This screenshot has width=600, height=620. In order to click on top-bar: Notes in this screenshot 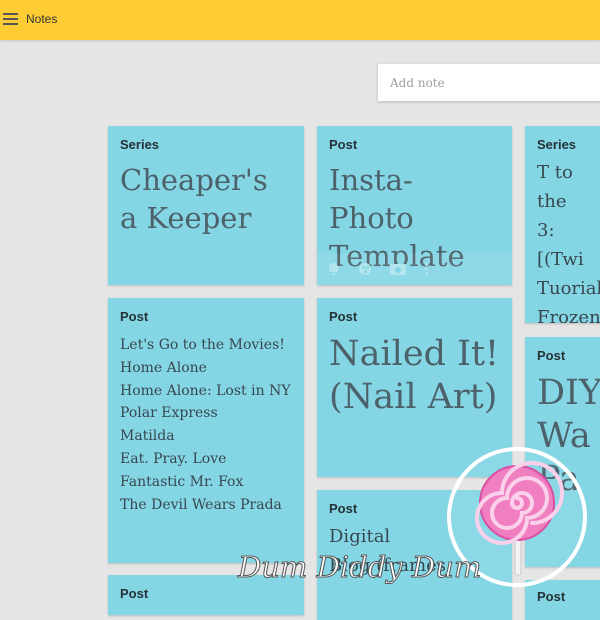, I will do `click(300, 20)`.